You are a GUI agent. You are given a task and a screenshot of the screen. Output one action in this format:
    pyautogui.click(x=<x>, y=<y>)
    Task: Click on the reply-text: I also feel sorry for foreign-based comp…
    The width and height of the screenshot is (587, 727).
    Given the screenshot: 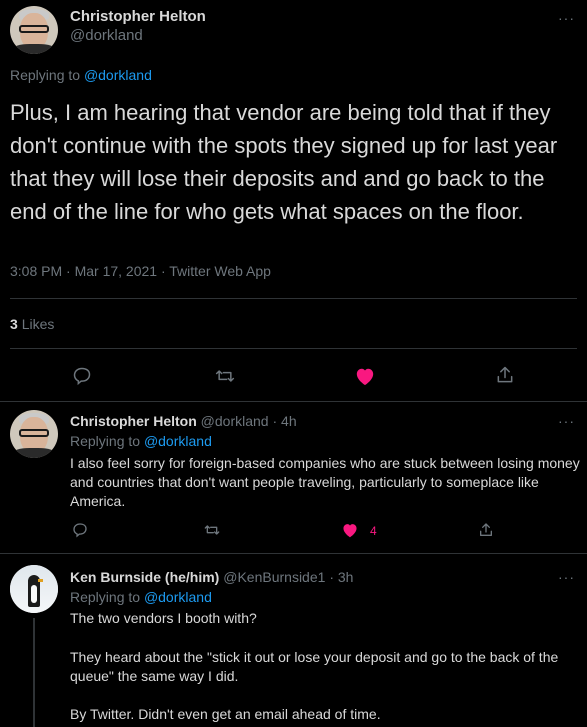 What is the action you would take?
    pyautogui.click(x=325, y=482)
    